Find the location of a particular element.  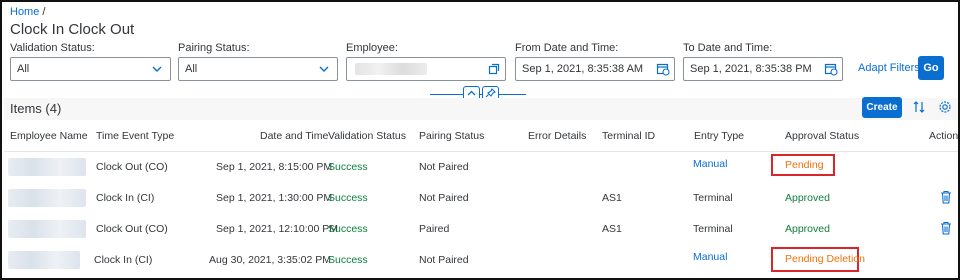

approval-status-cell: Pending Deletion is located at coordinates (825, 259).